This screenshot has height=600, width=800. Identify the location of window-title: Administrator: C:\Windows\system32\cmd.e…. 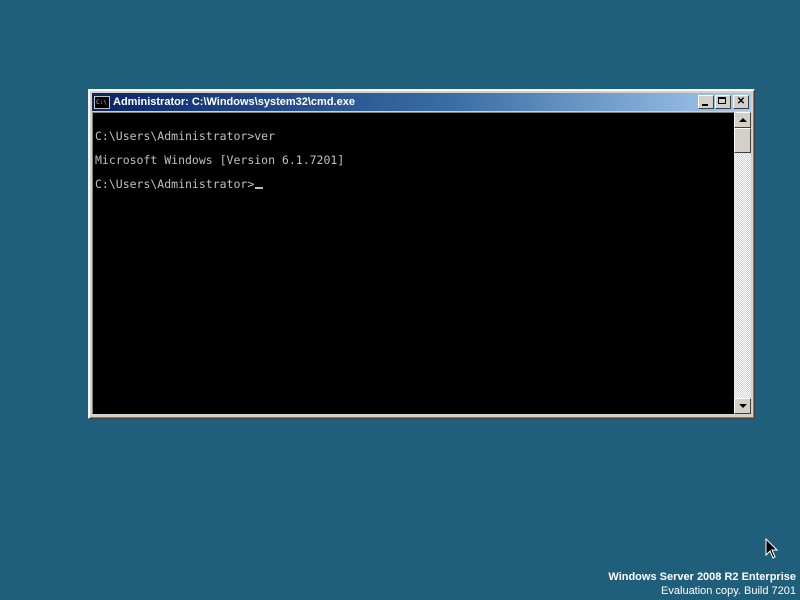
(234, 102).